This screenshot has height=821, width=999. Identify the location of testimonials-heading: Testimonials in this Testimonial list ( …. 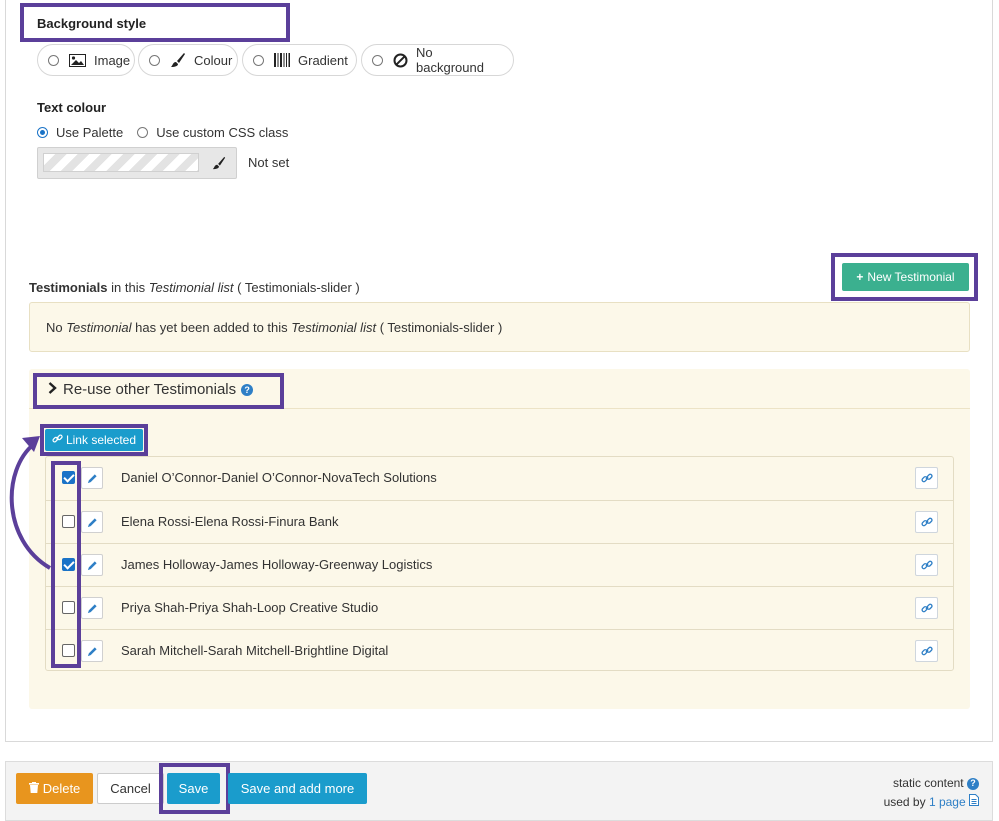
(194, 287).